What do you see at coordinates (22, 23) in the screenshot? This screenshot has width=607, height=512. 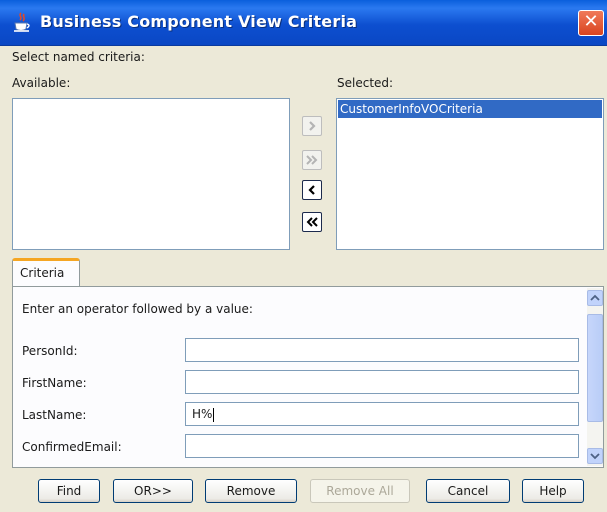 I see `java-cup-icon` at bounding box center [22, 23].